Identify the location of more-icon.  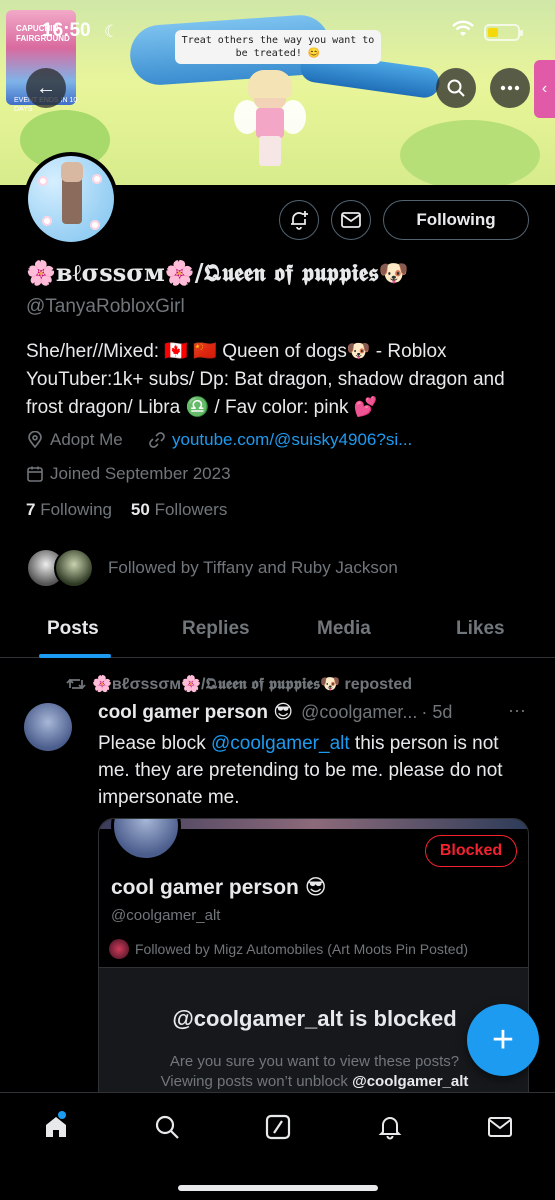
(510, 88).